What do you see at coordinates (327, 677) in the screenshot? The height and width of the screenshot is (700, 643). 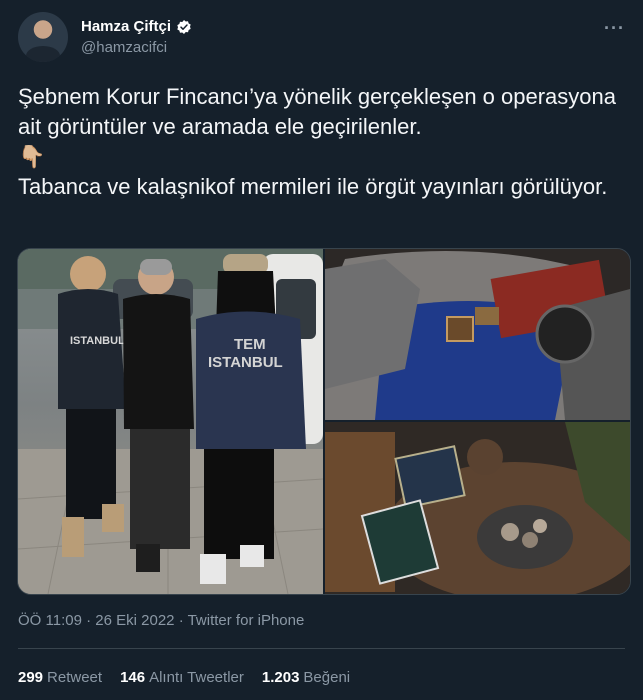 I see `likes-label: Beğeni` at bounding box center [327, 677].